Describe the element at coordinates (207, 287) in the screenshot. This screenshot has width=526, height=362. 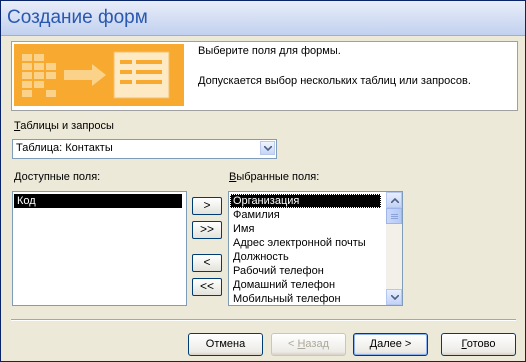
I see `remove-all-fields-button: <<` at that location.